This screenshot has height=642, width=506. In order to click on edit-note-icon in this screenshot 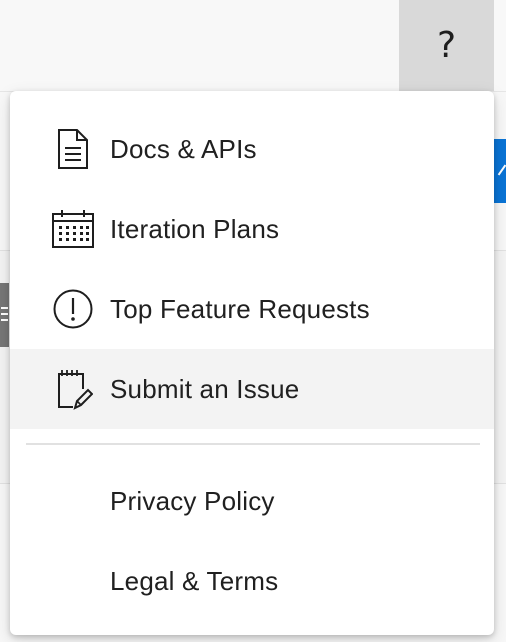, I will do `click(73, 389)`.